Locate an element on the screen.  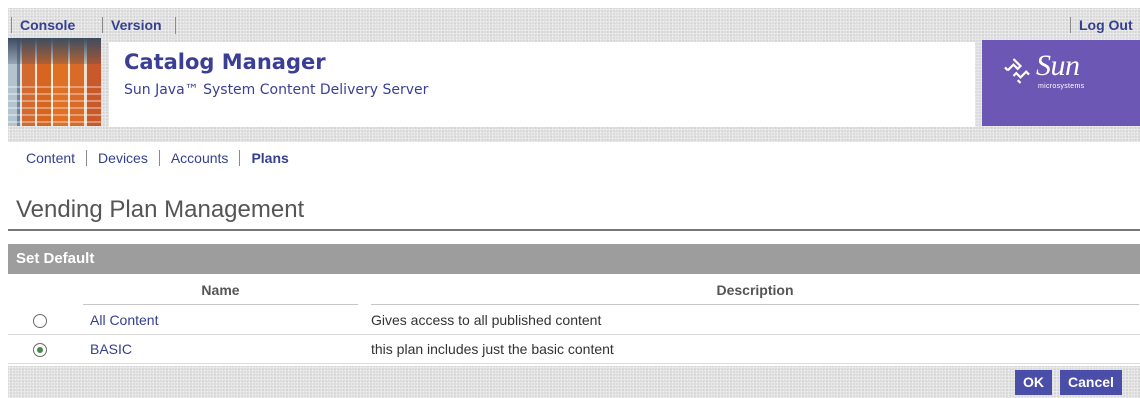
sun-mark-icon is located at coordinates (1017, 71).